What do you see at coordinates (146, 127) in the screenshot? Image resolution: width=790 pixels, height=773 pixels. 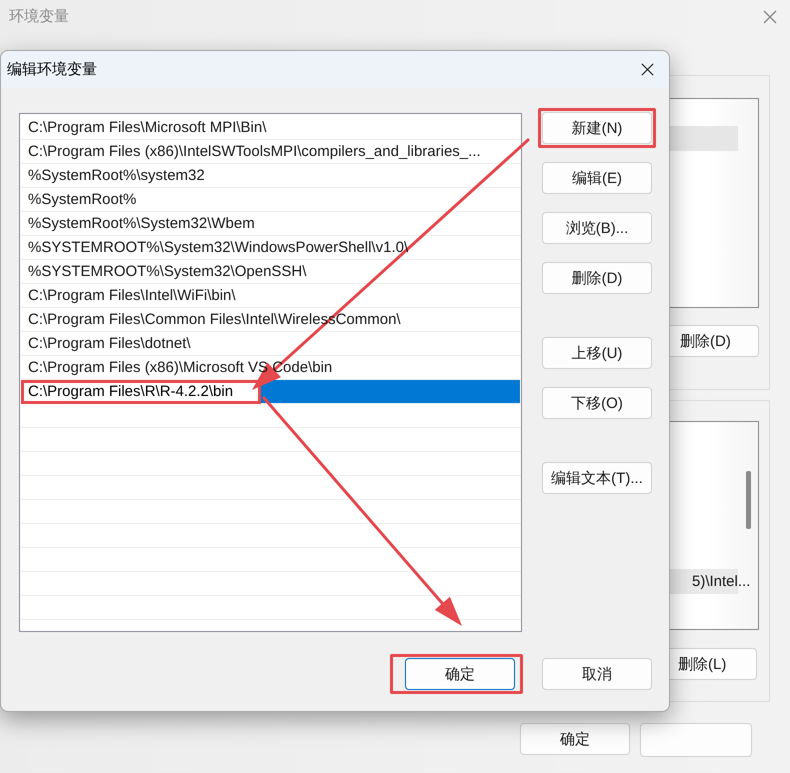 I see `path-text: C:\Program Files\Microsoft MPI\Bin\` at bounding box center [146, 127].